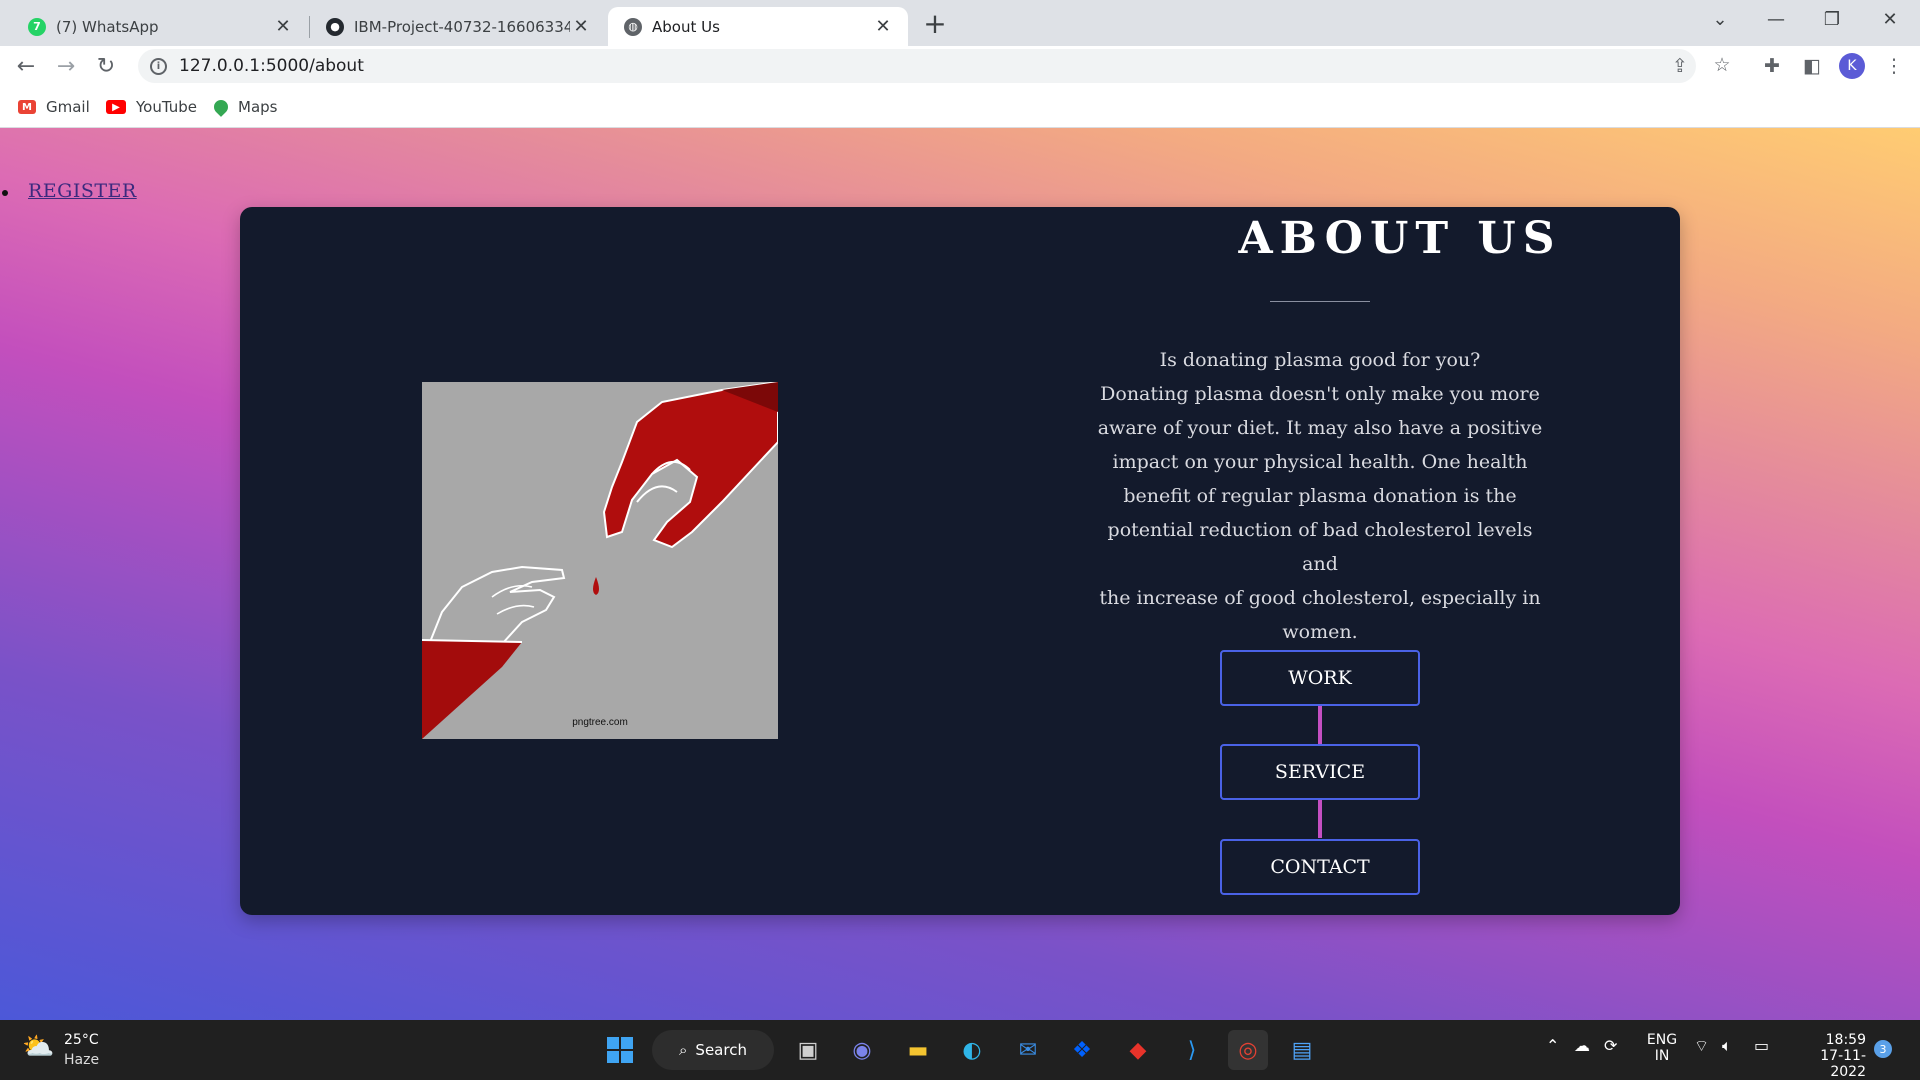 This screenshot has width=1920, height=1080. What do you see at coordinates (1843, 1064) in the screenshot?
I see `clock-date: 17-11-2022` at bounding box center [1843, 1064].